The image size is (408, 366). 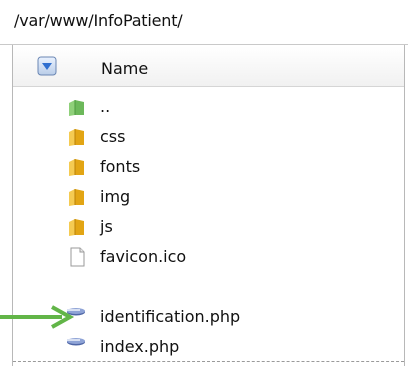 What do you see at coordinates (208, 137) in the screenshot?
I see `file-row-css: css` at bounding box center [208, 137].